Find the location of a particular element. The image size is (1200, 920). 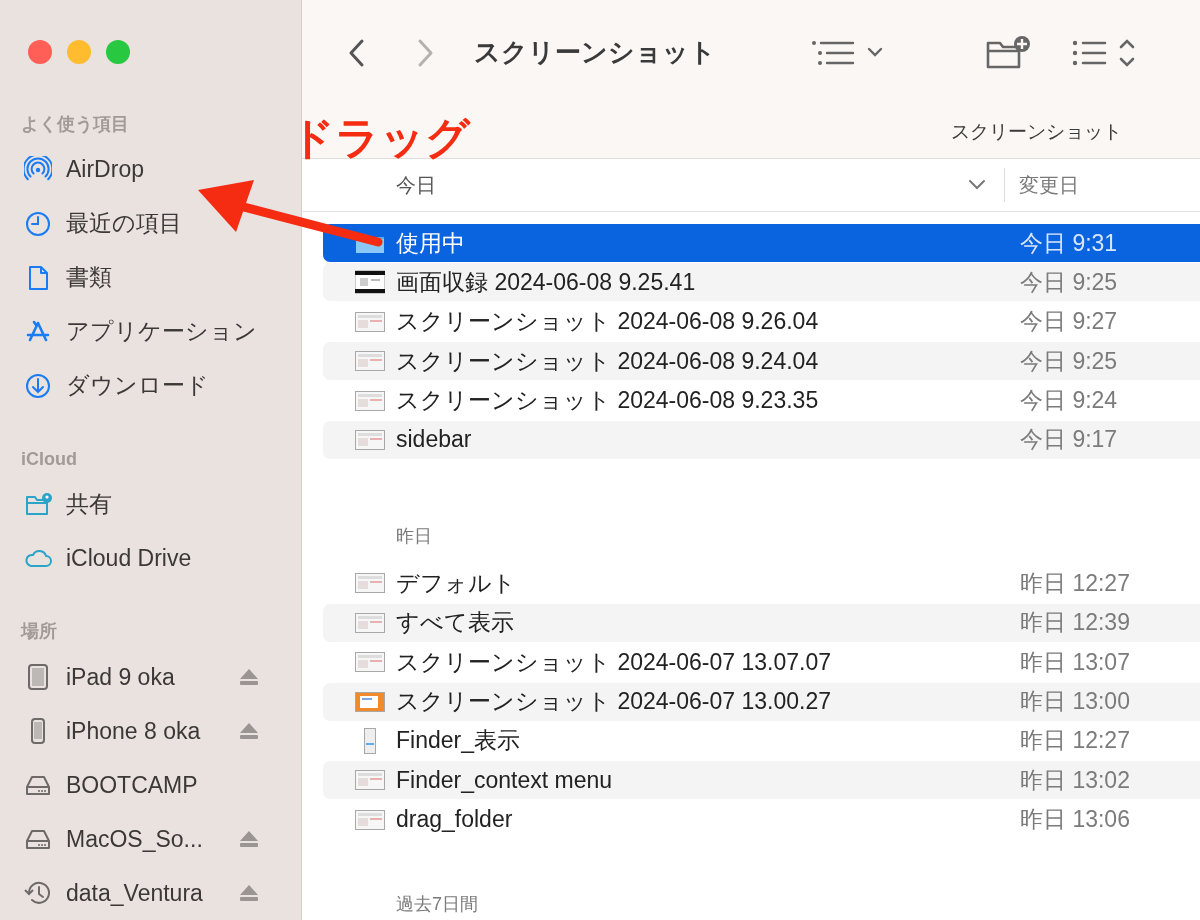

sidebar-heading: iCloud is located at coordinates (49, 459).